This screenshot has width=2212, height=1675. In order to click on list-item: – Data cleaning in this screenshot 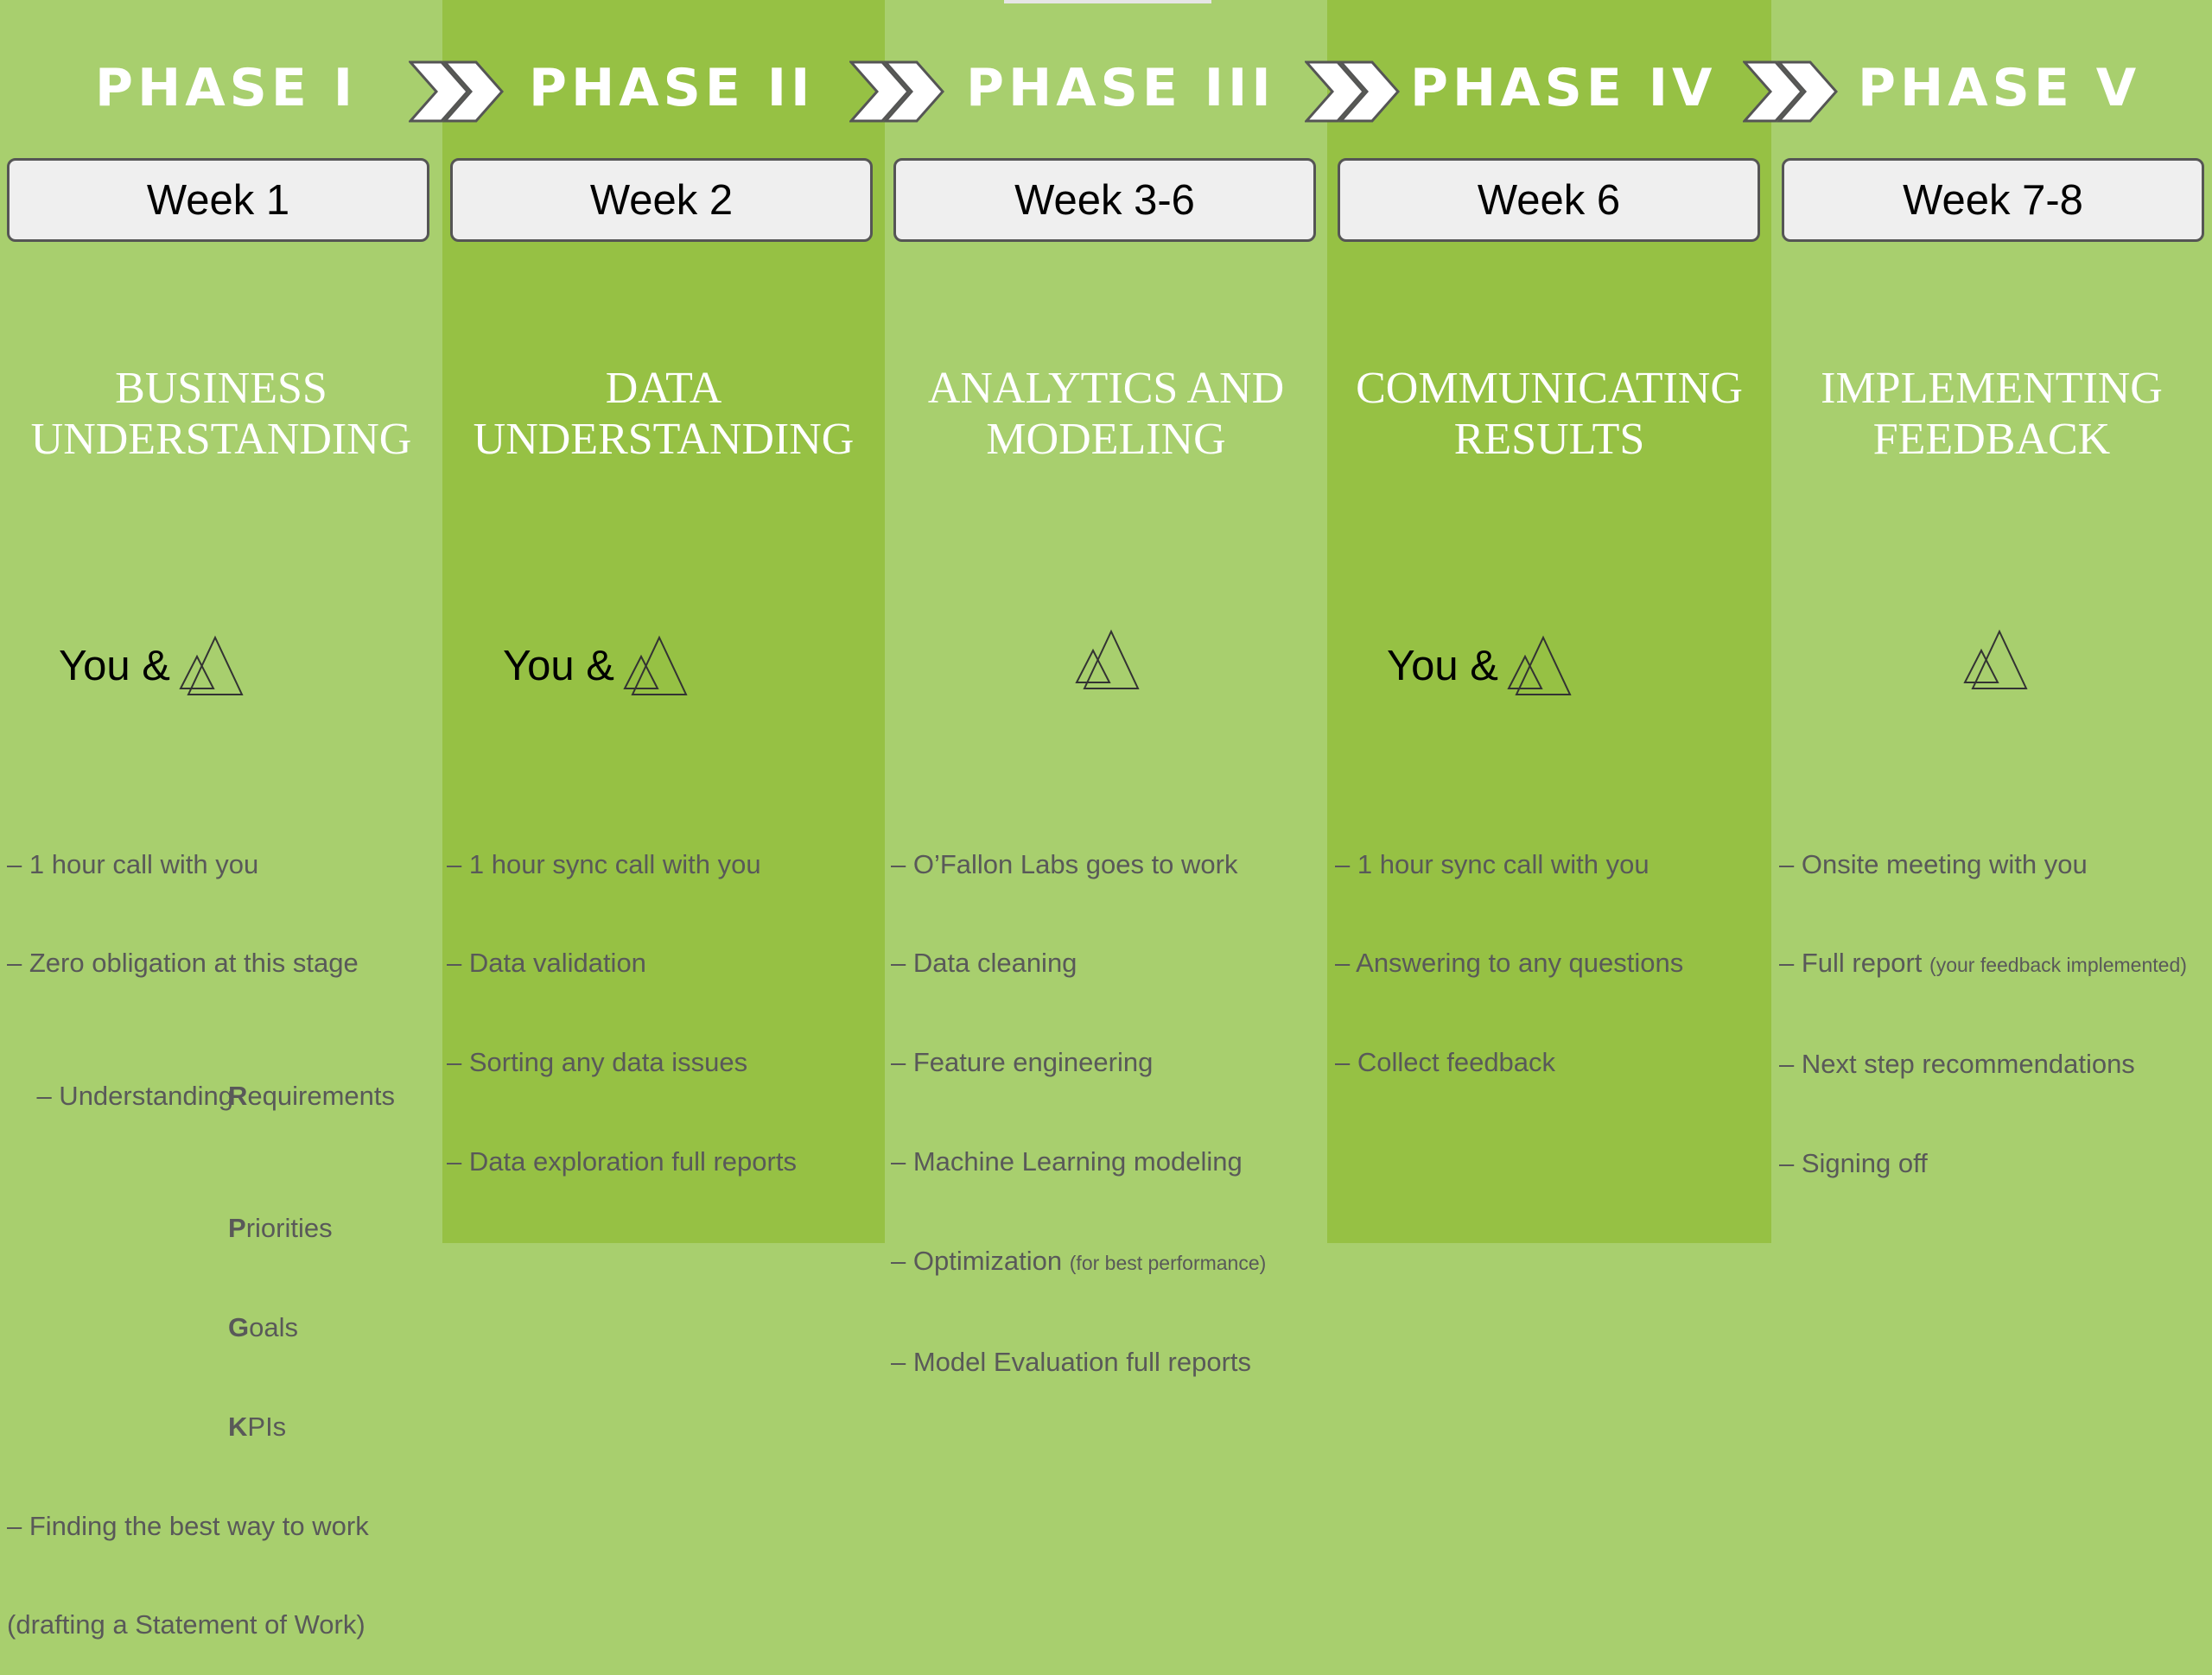, I will do `click(984, 963)`.